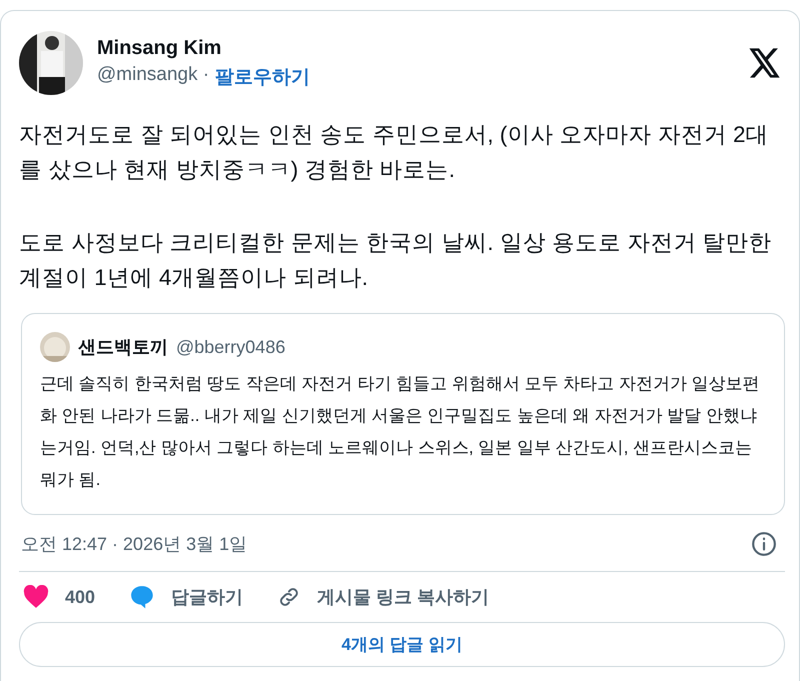 This screenshot has width=800, height=681. Describe the element at coordinates (231, 347) in the screenshot. I see `quoted-author-handle: @bberry0486` at that location.